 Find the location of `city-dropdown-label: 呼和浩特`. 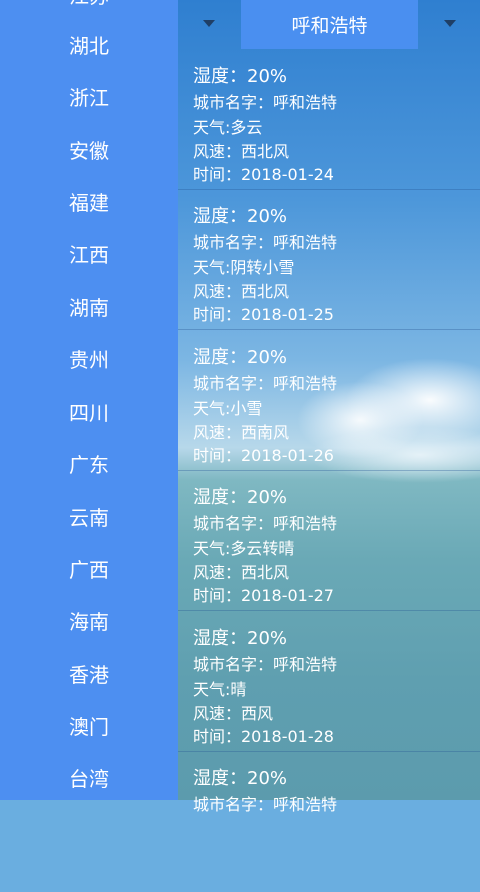

city-dropdown-label: 呼和浩特 is located at coordinates (329, 26).